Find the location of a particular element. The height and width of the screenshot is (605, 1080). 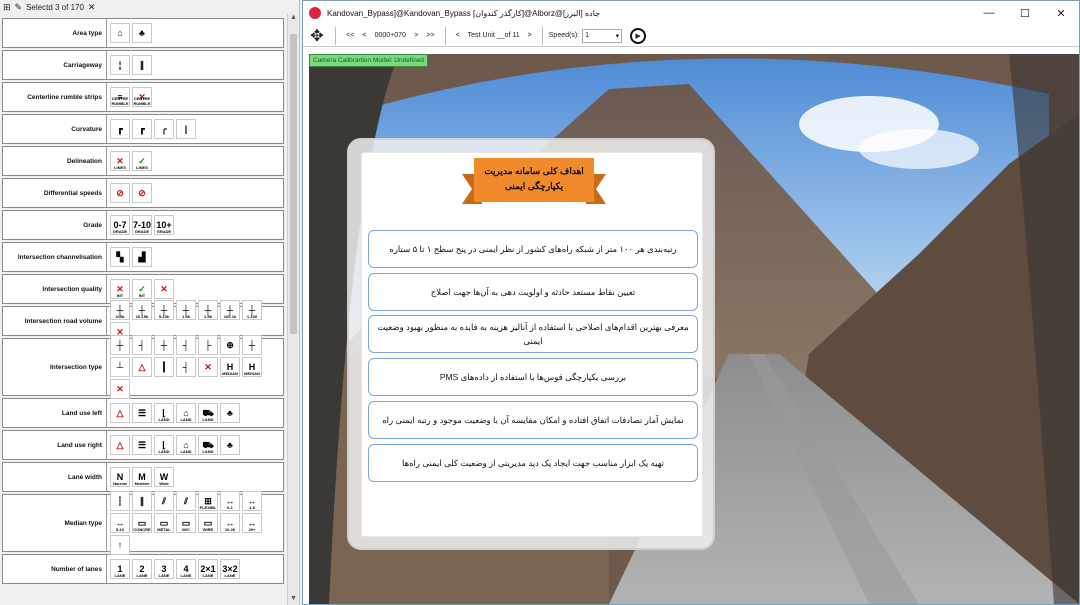

prev-frame-button: < is located at coordinates (364, 35).